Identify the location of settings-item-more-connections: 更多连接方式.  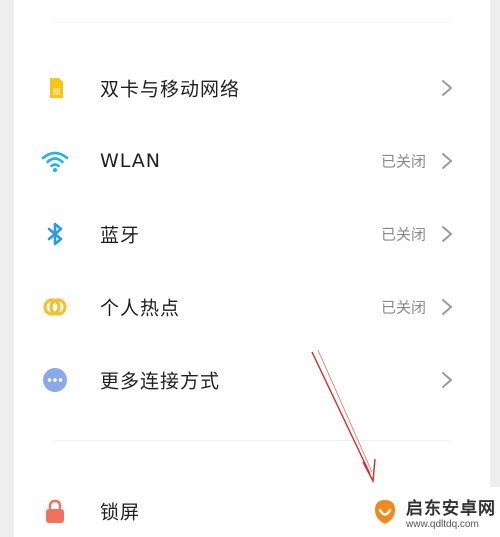
(252, 379).